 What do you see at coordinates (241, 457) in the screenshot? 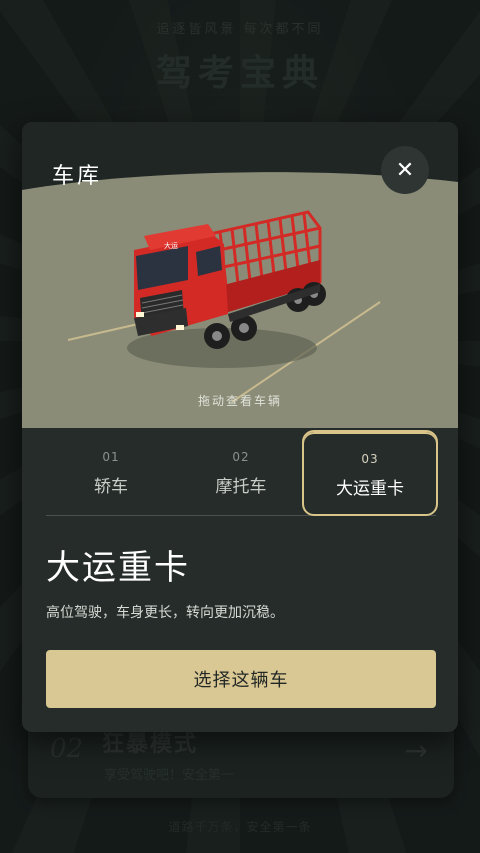
I see `tab-number: 02` at bounding box center [241, 457].